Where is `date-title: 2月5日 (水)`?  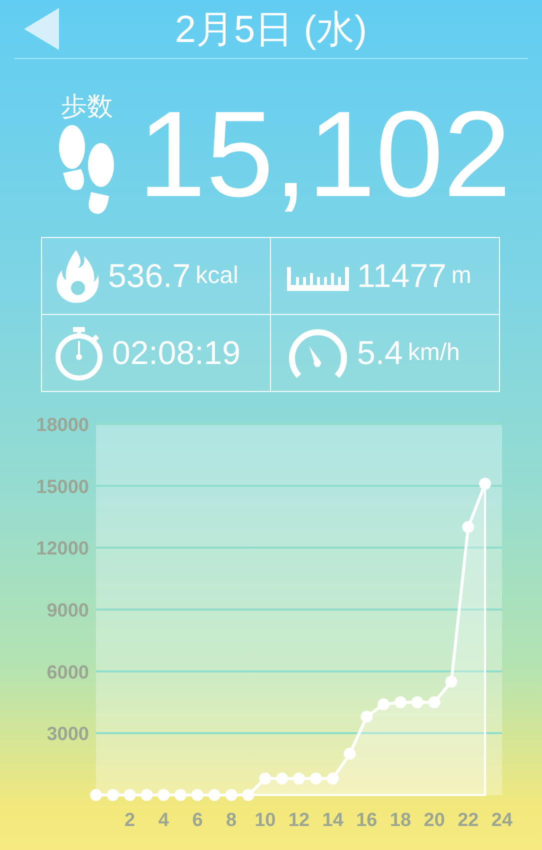 date-title: 2月5日 (水) is located at coordinates (271, 30).